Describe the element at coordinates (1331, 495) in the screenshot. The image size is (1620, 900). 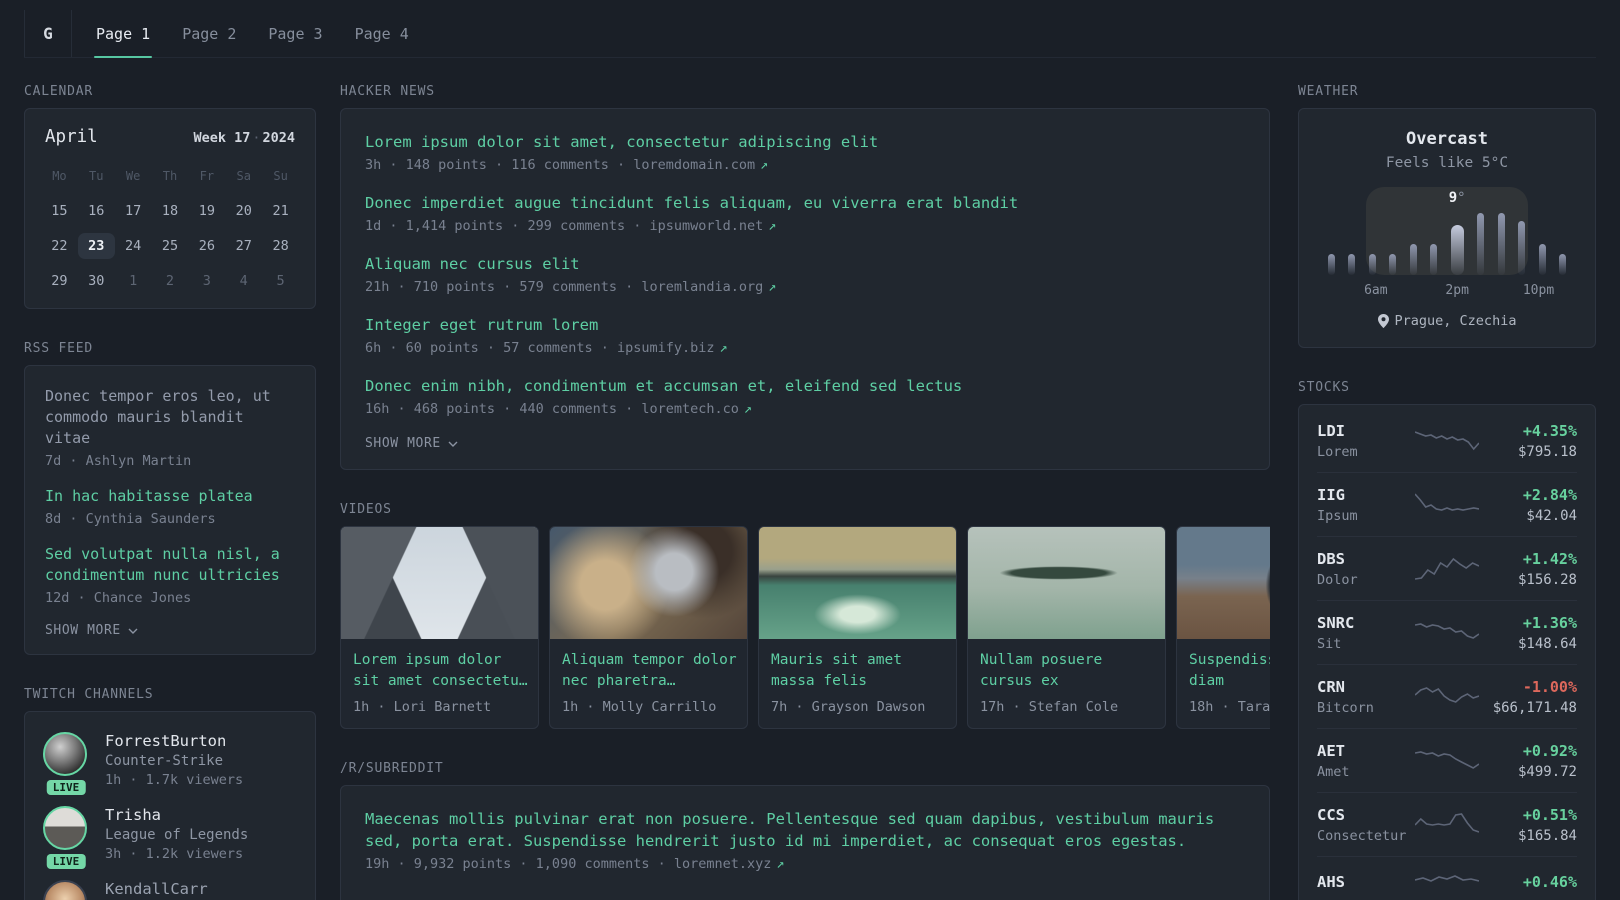
I see `stock-ticker: IIG` at that location.